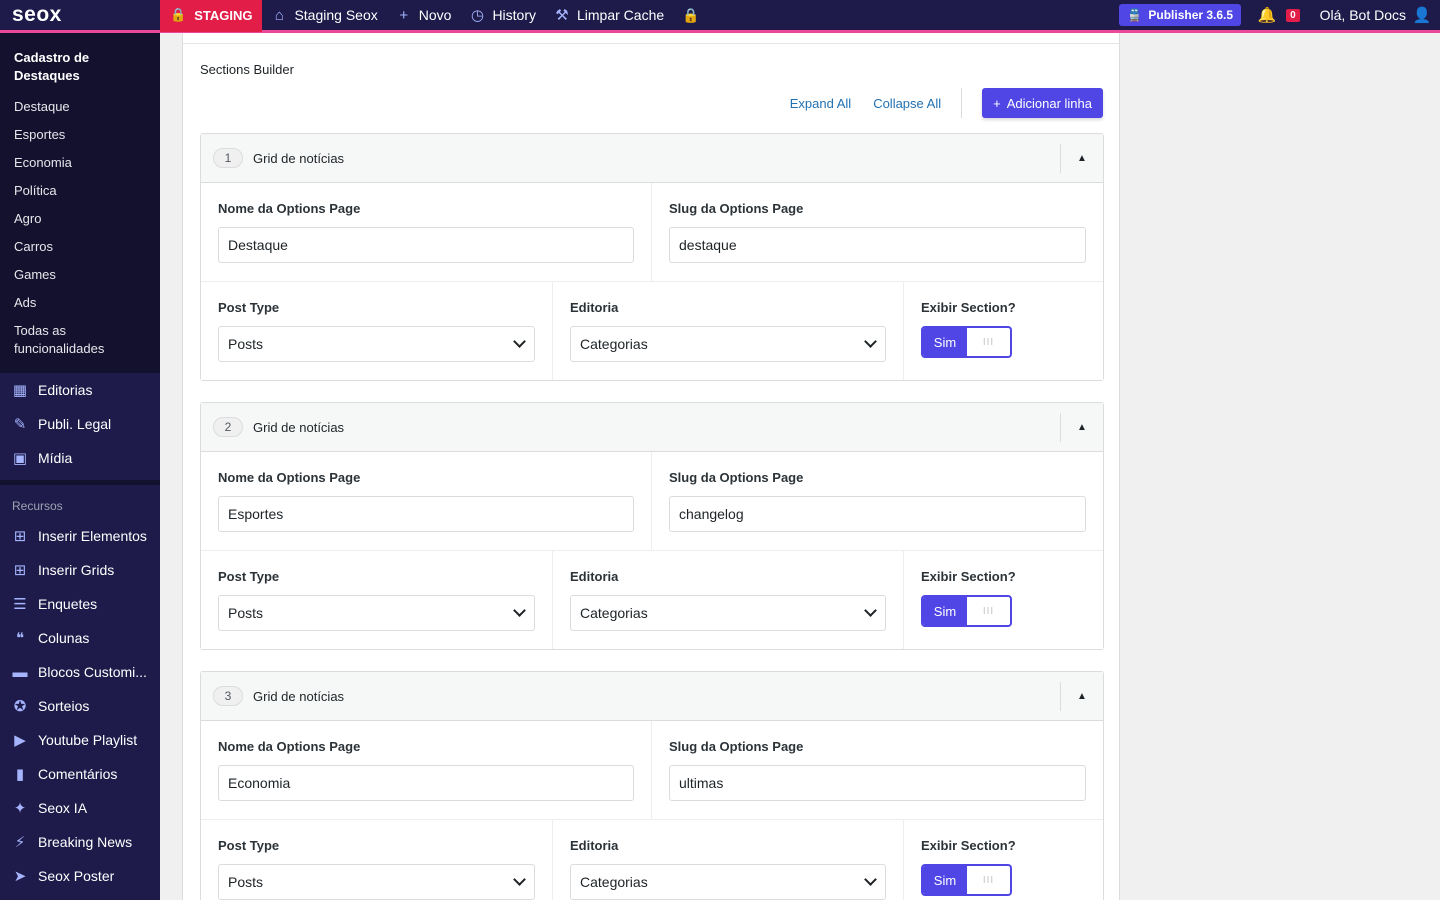 This screenshot has width=1440, height=900. What do you see at coordinates (80, 303) in the screenshot?
I see `submenu-item-ads: Ads` at bounding box center [80, 303].